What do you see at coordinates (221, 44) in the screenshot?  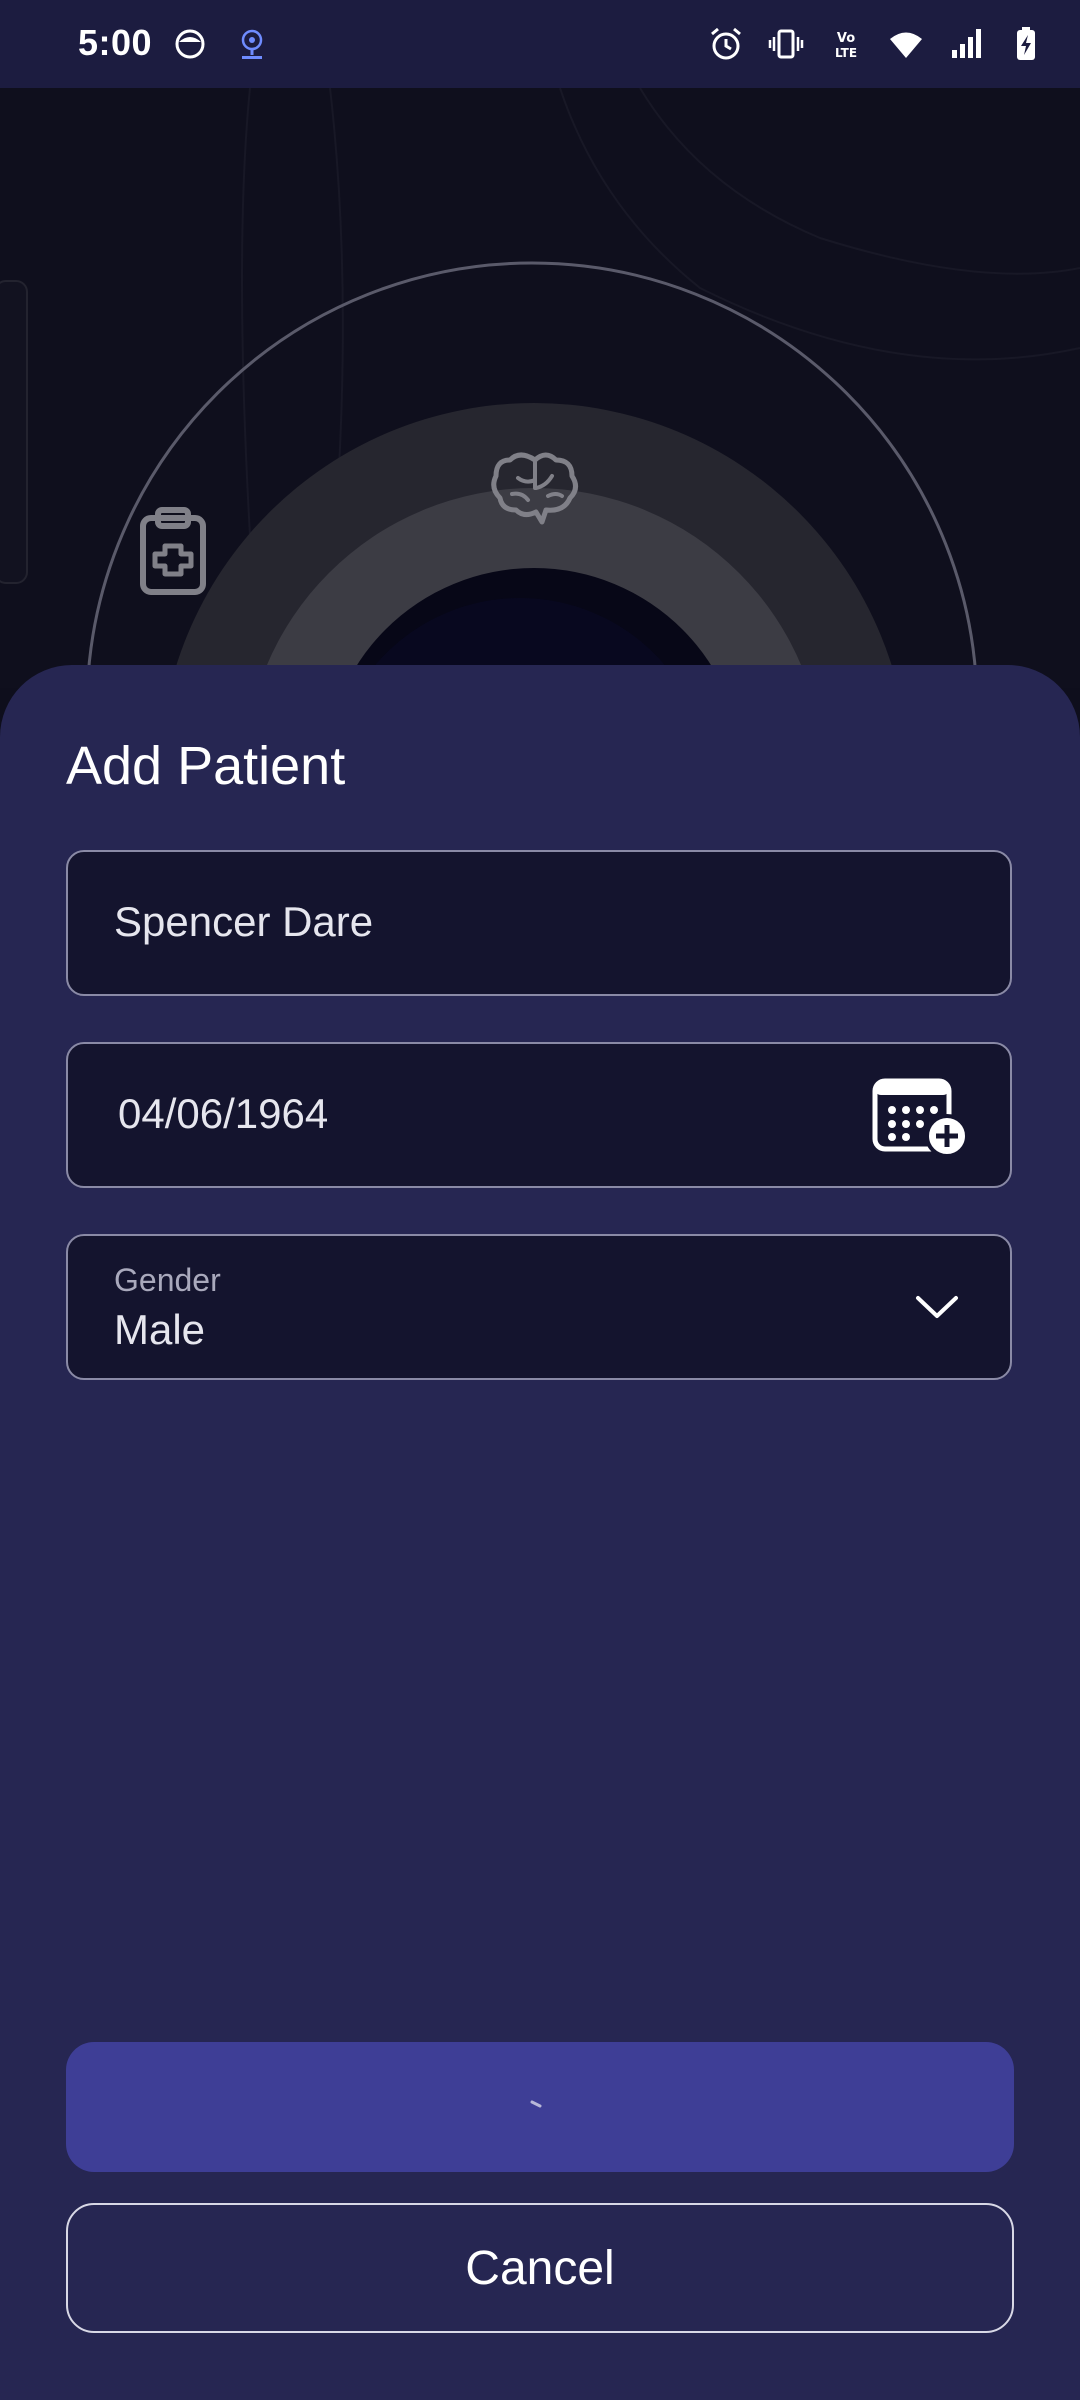 I see `status-left-icons` at bounding box center [221, 44].